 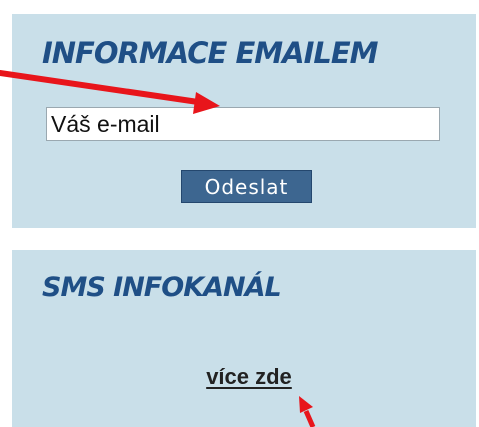 I want to click on email-input, so click(x=243, y=124).